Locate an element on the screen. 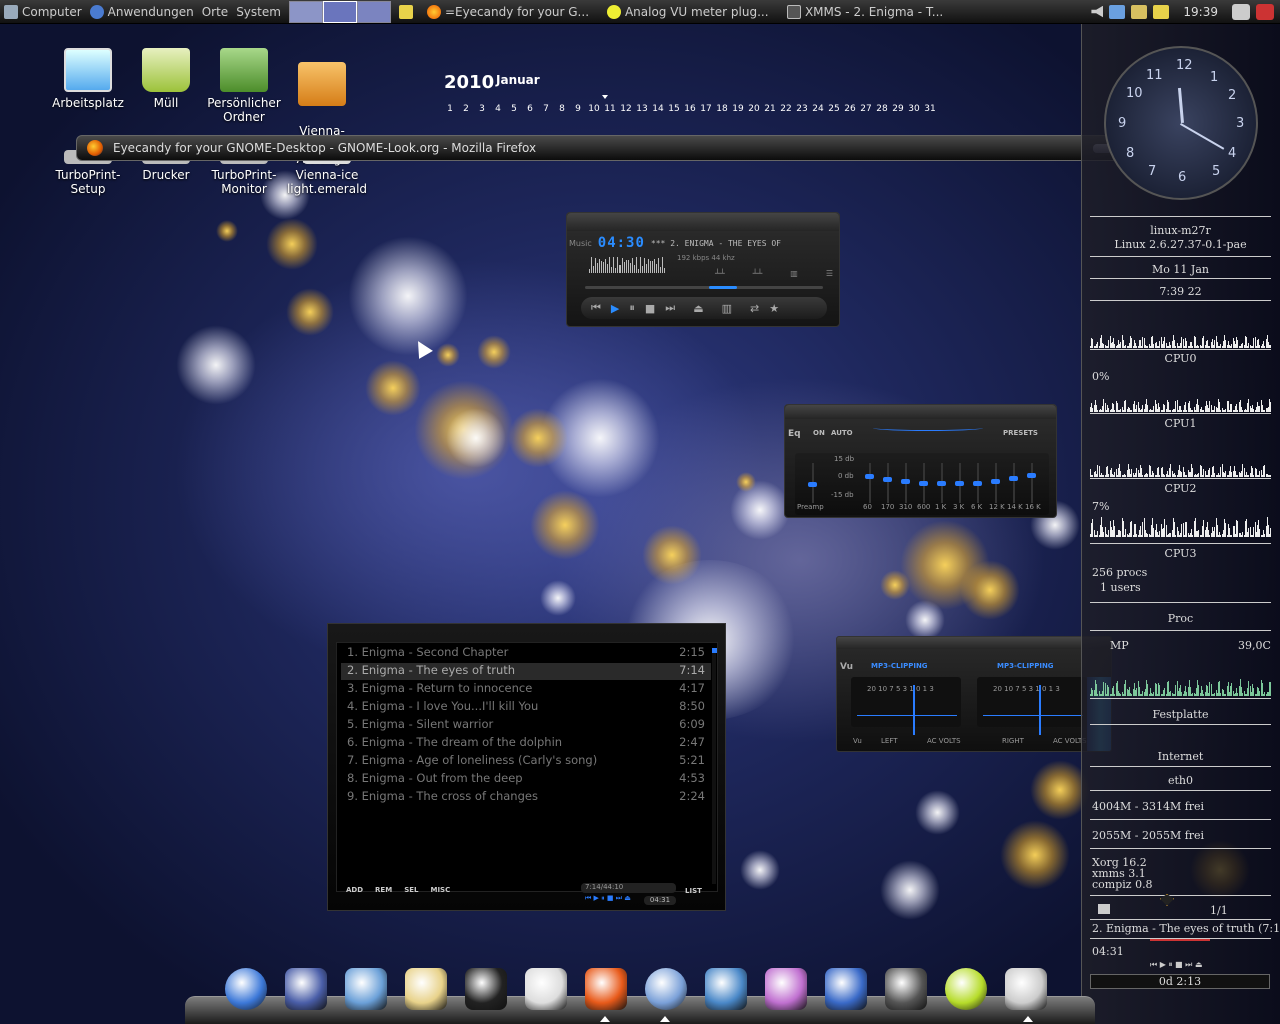 The width and height of the screenshot is (1280, 1024). playlist-item: 2. Enigma - The eyes of truth 7:14 is located at coordinates (526, 671).